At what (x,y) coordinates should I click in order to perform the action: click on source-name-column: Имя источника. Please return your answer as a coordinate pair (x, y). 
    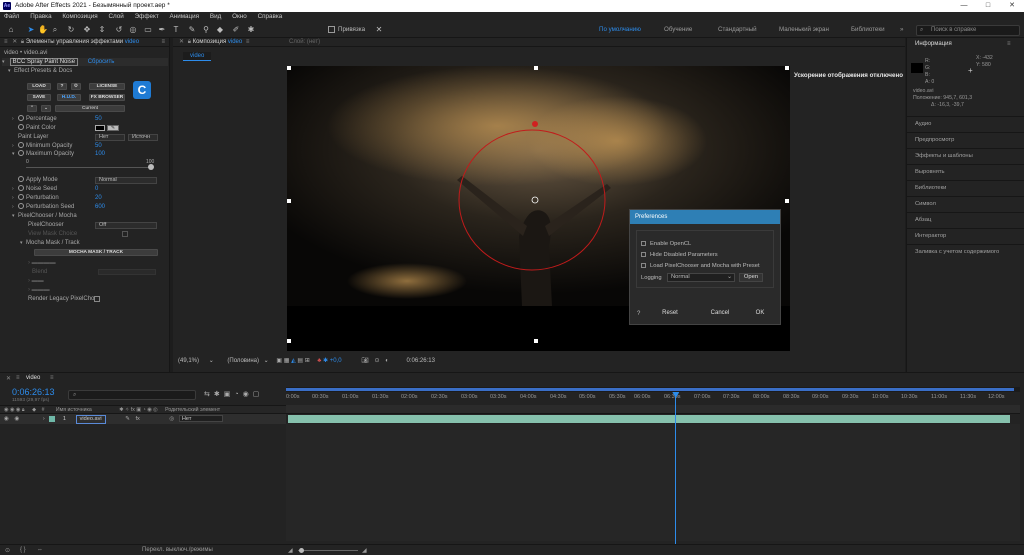
    Looking at the image, I should click on (74, 410).